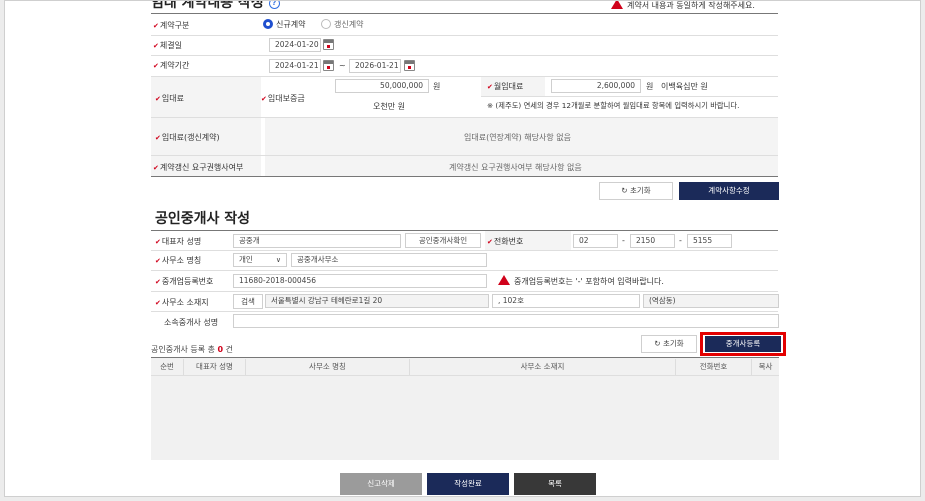 Image resolution: width=925 pixels, height=501 pixels. I want to click on deposit-input: 50,000,000, so click(382, 86).